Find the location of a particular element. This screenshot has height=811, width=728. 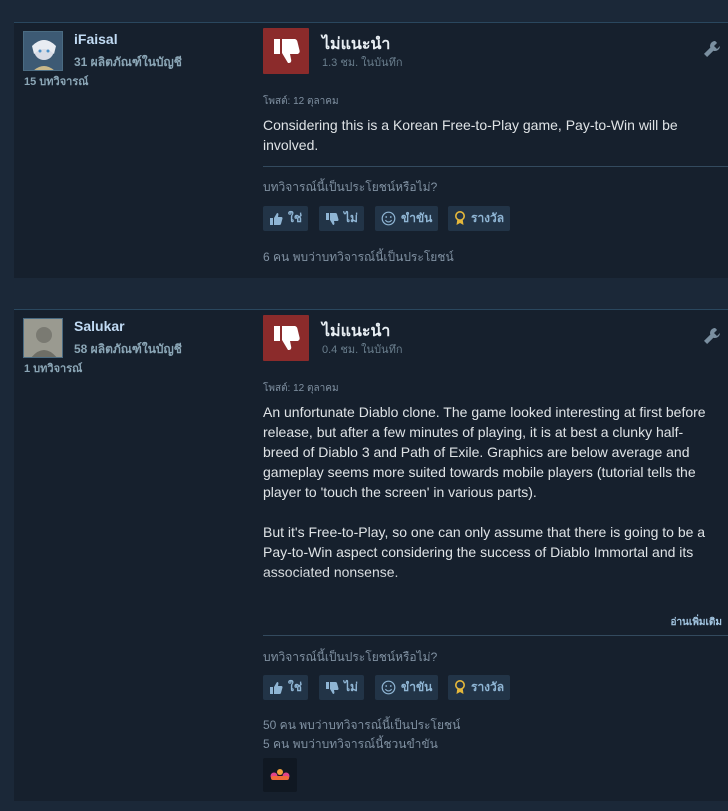

review-count: 15 บทวิจารณ์ is located at coordinates (56, 81).